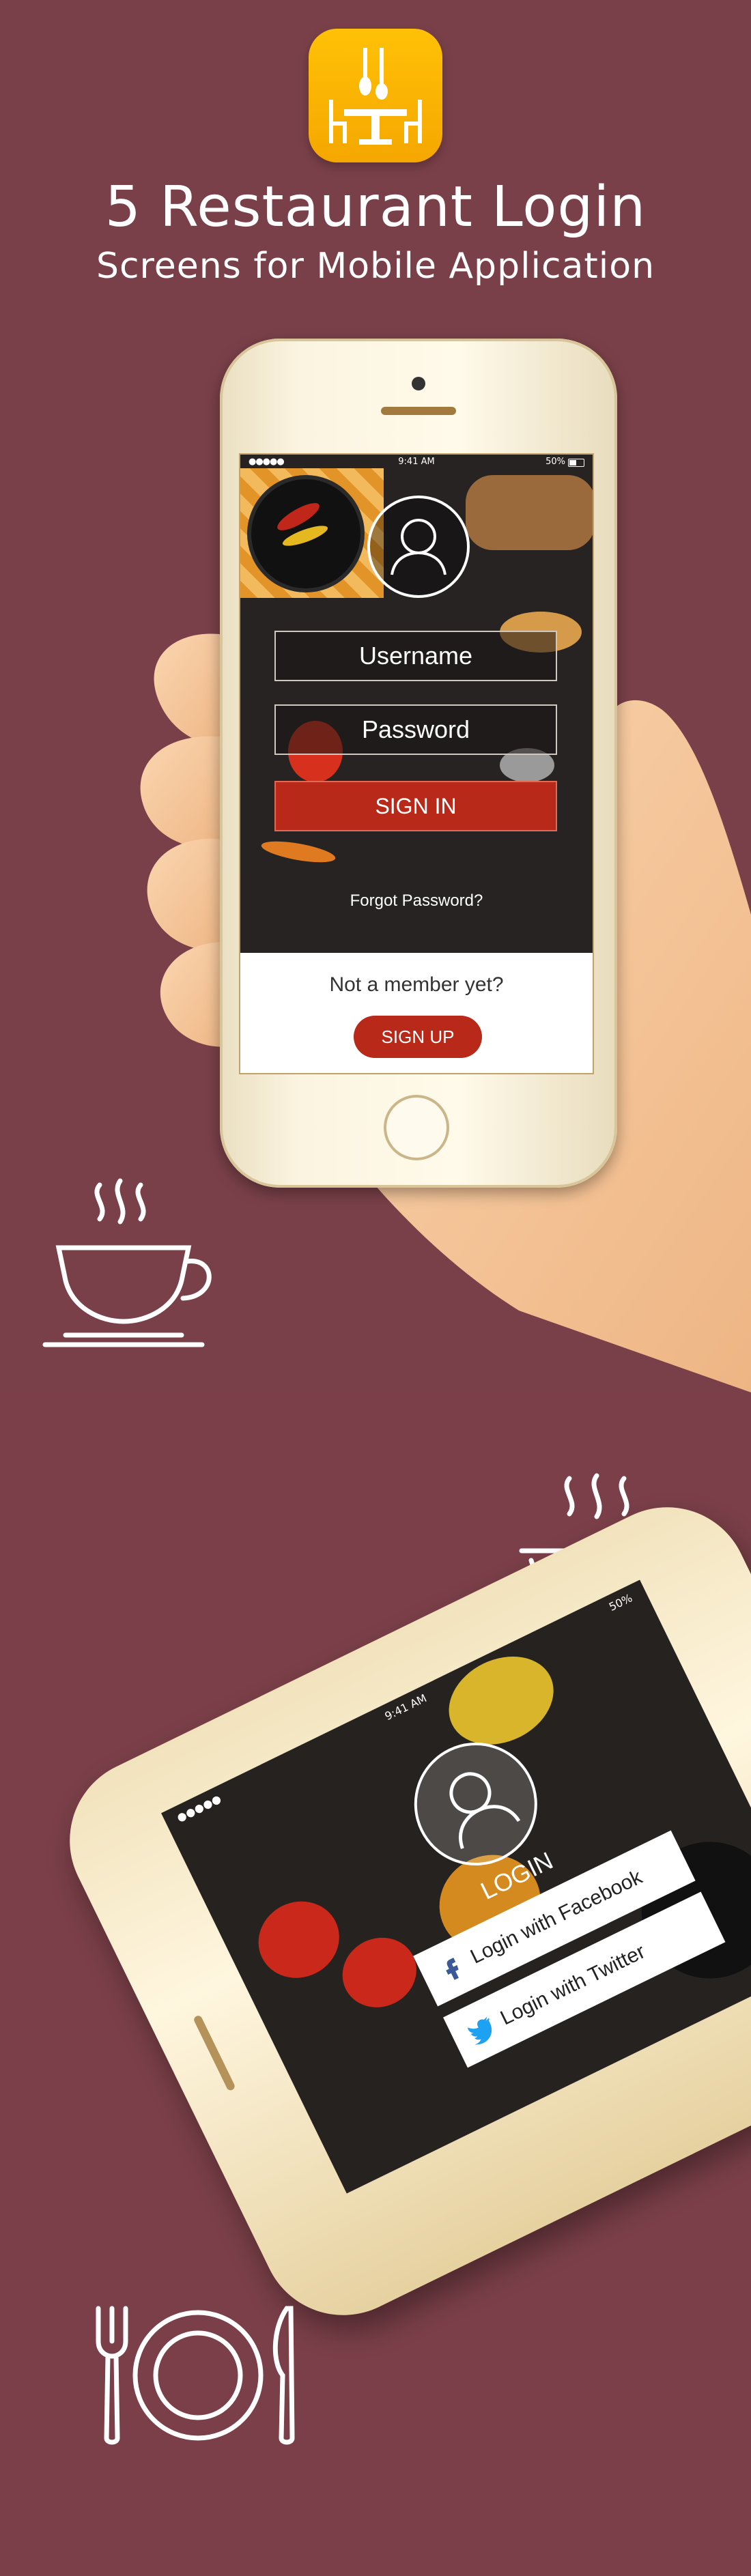  I want to click on coffee-cup-icon, so click(127, 1262).